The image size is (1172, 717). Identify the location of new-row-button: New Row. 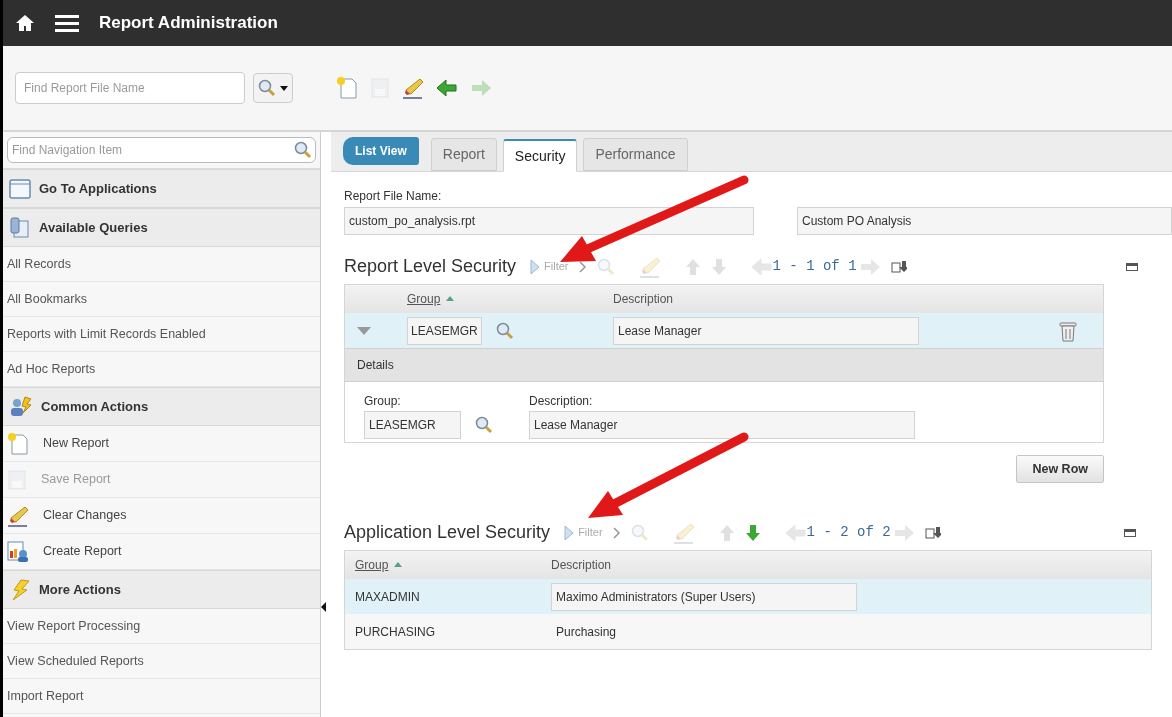
(1060, 469).